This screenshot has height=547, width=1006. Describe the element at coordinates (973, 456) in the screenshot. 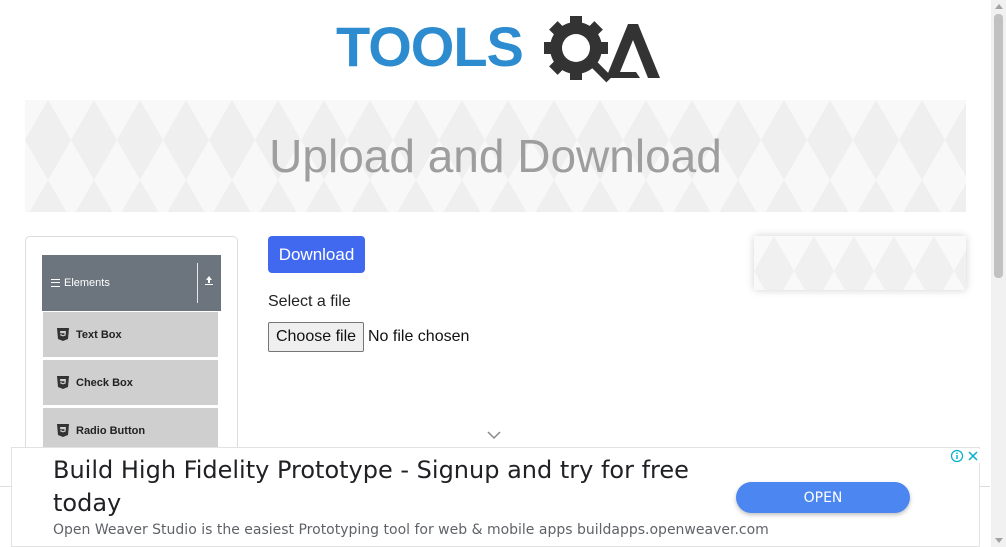

I see `close-icon` at that location.